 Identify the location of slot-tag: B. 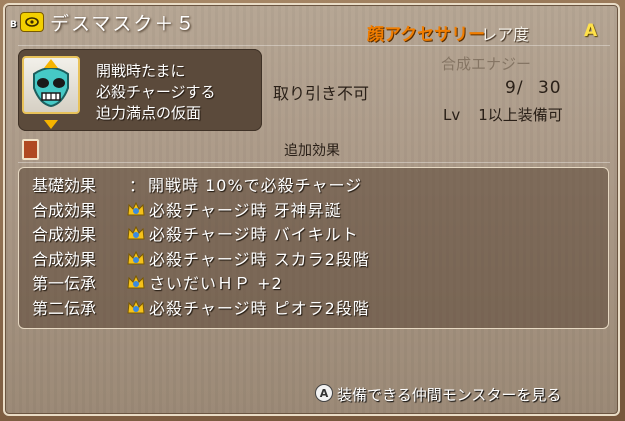
(13, 25).